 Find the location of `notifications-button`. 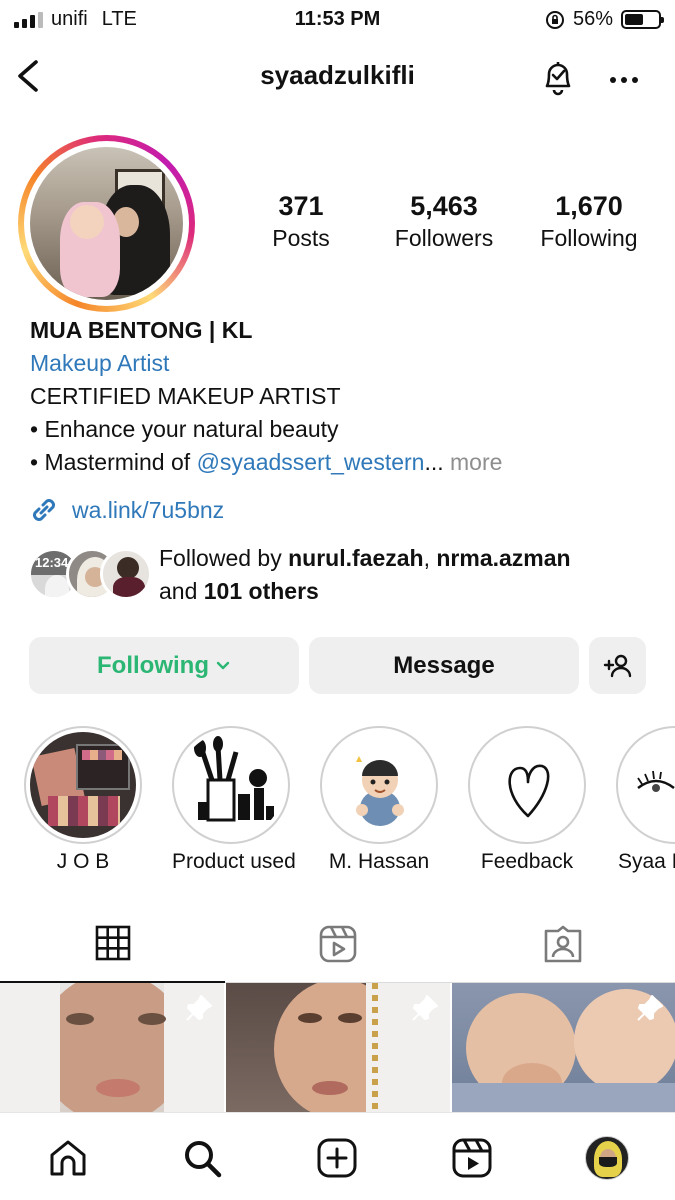

notifications-button is located at coordinates (558, 76).